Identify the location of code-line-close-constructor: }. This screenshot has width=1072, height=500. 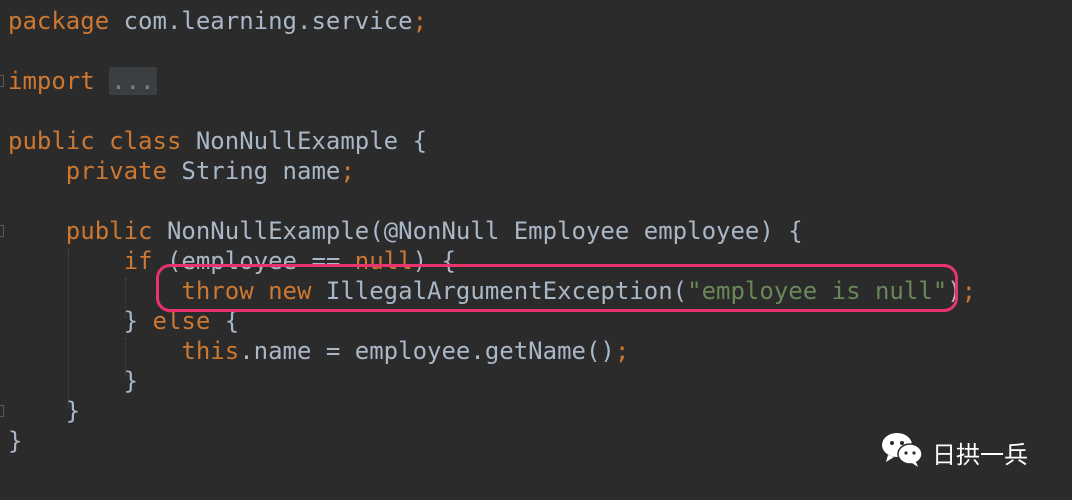
(44, 411).